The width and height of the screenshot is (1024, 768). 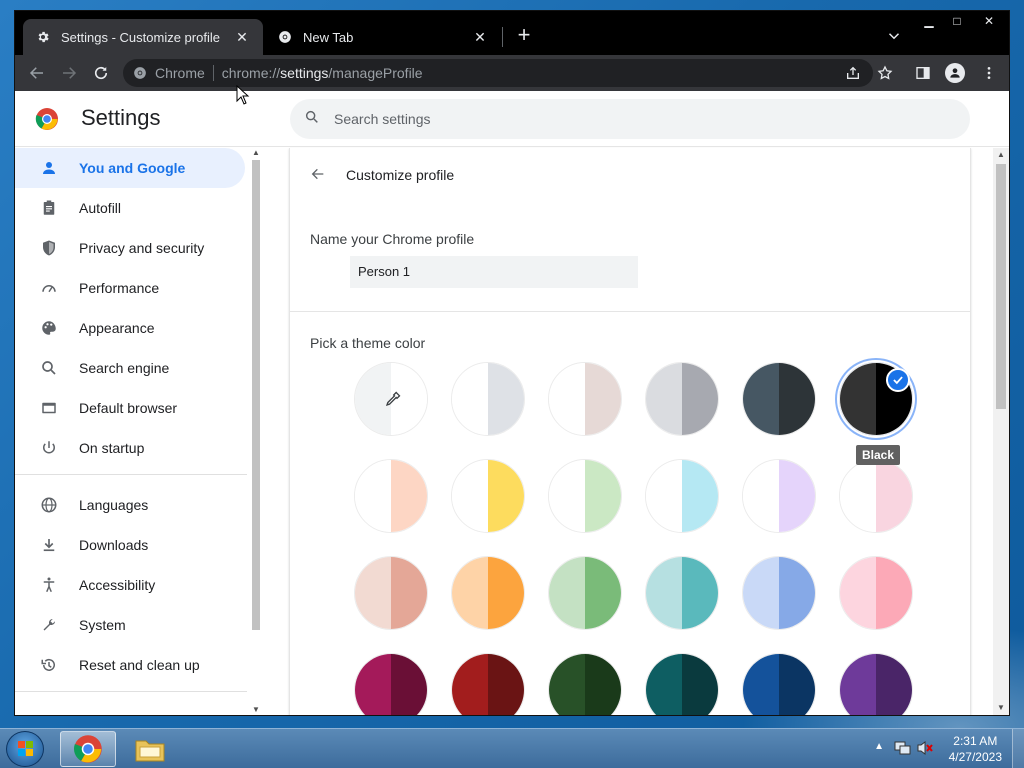 What do you see at coordinates (169, 73) in the screenshot?
I see `site-info-chip: Chrome` at bounding box center [169, 73].